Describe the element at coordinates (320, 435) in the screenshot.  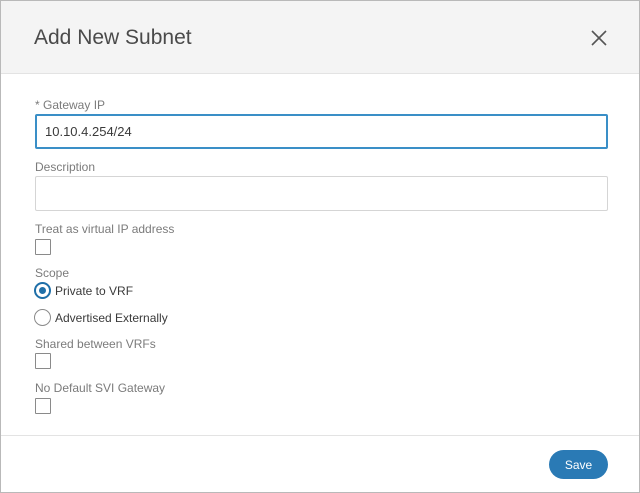
I see `footer-divider` at that location.